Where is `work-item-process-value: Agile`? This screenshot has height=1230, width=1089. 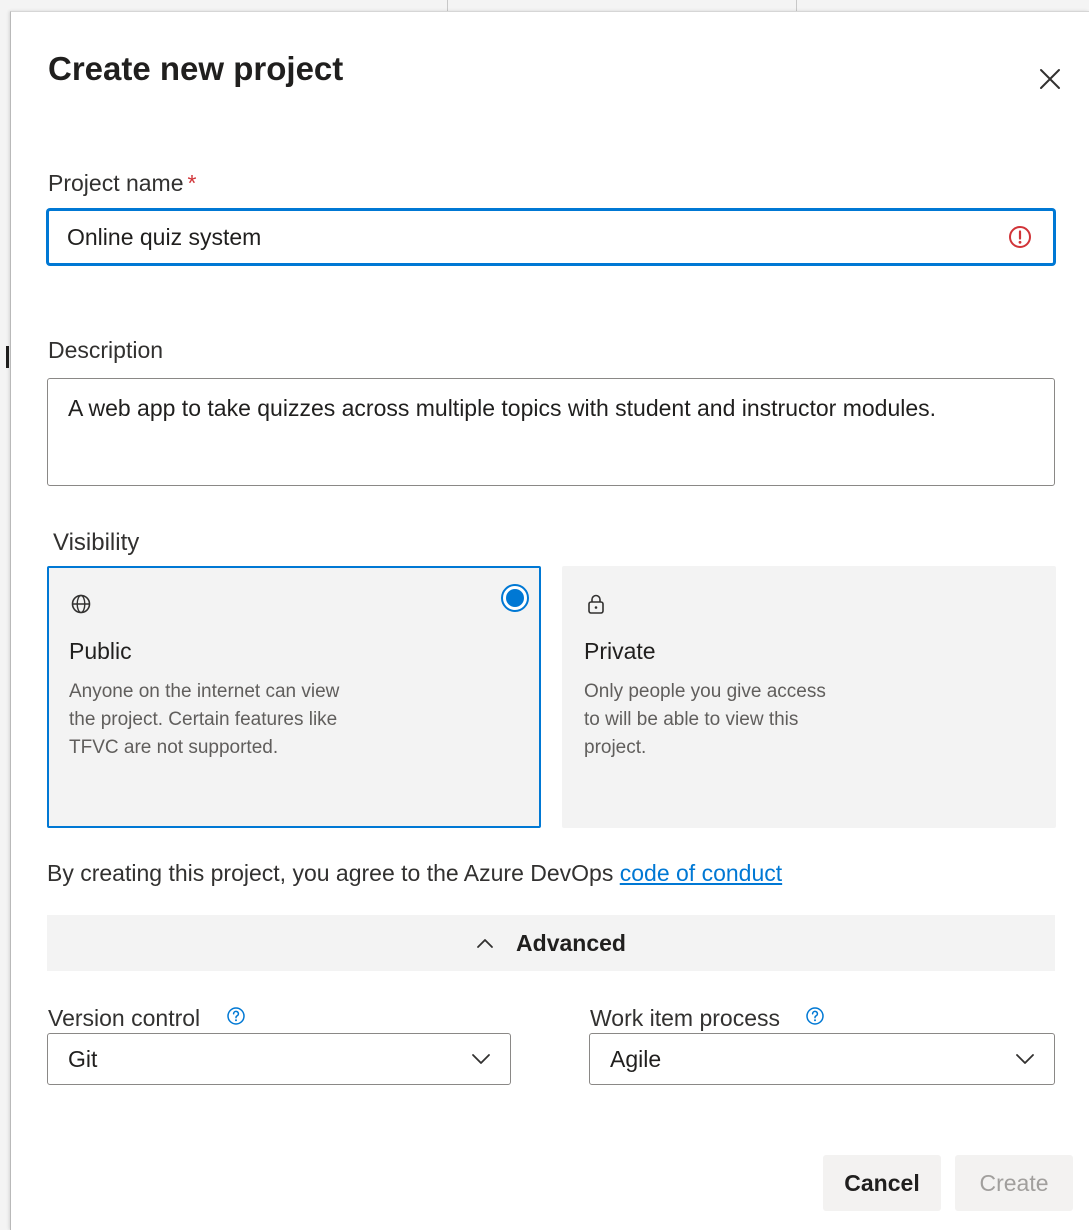 work-item-process-value: Agile is located at coordinates (636, 1059).